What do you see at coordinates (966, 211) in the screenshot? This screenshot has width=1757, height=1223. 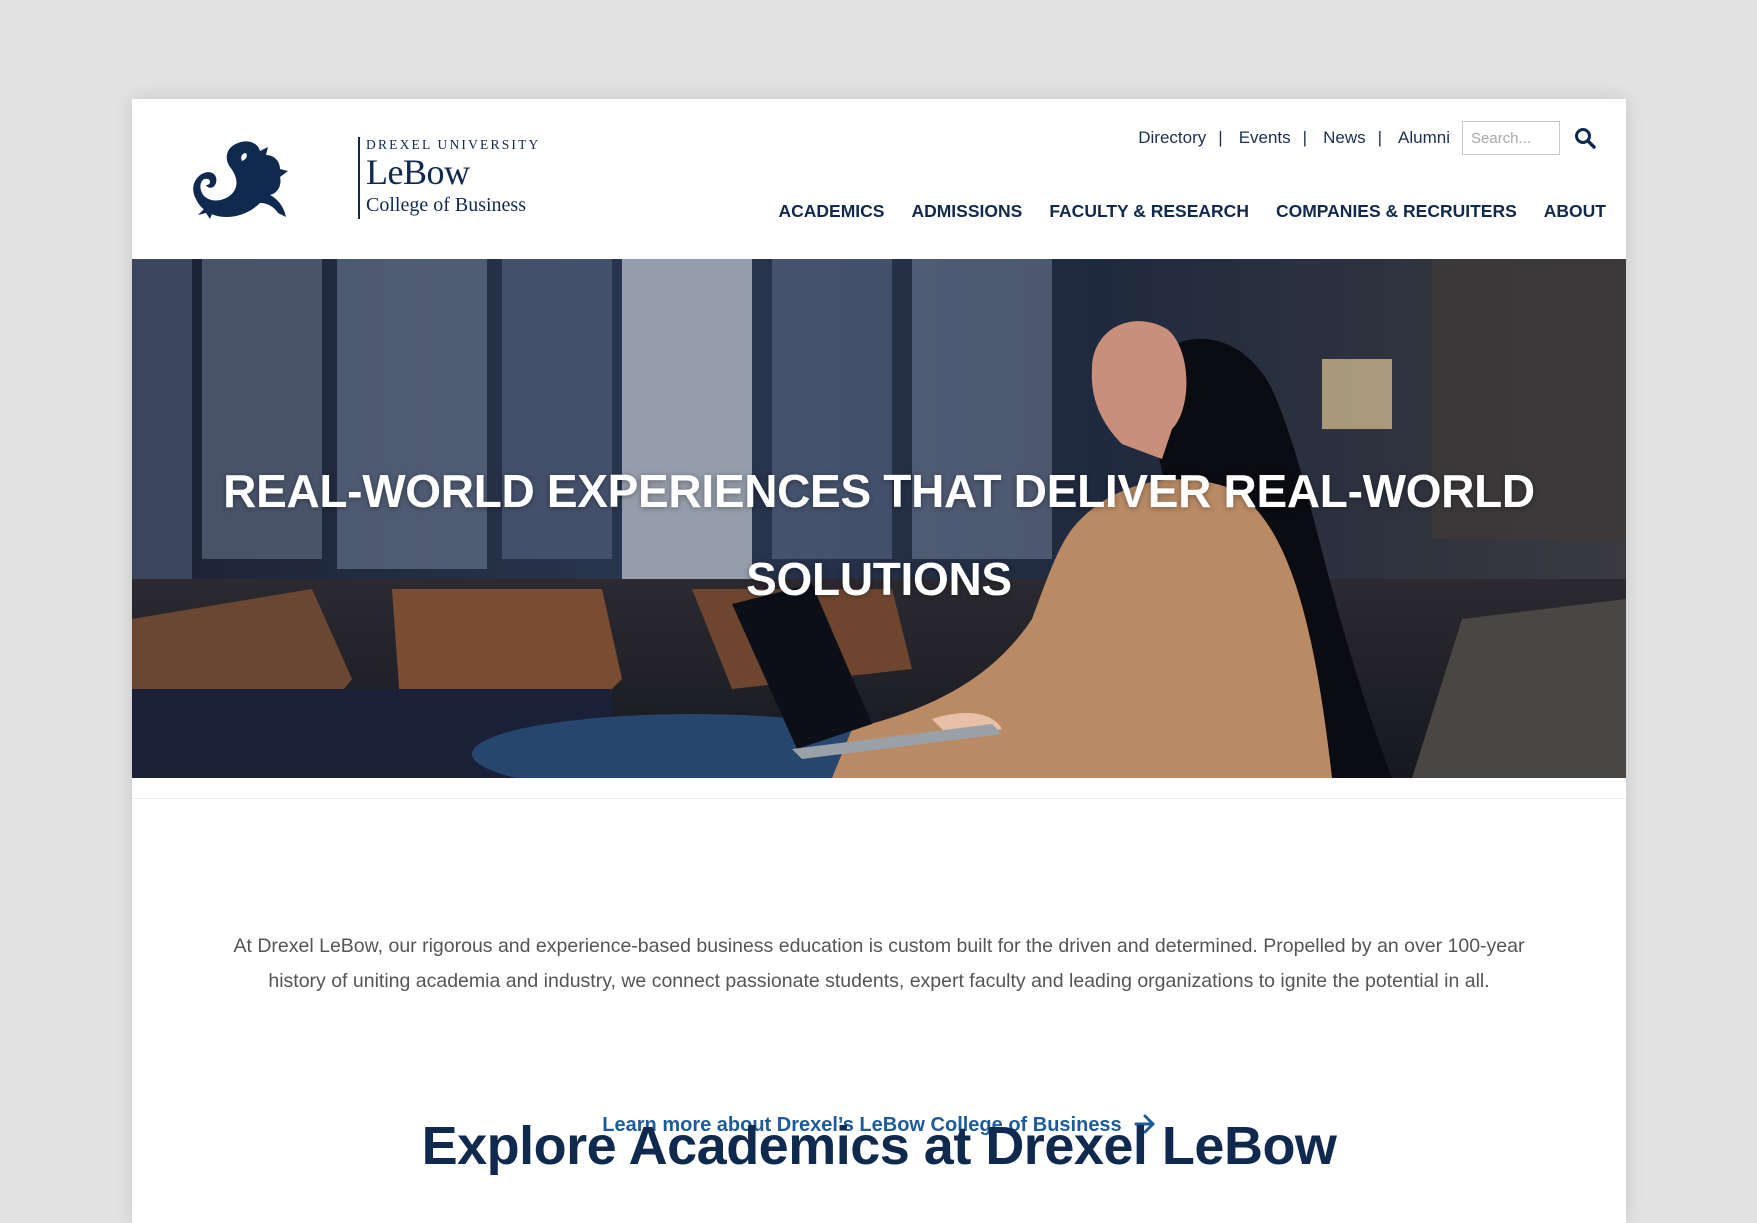 I see `nav-item-admissions: ADMISSIONS` at bounding box center [966, 211].